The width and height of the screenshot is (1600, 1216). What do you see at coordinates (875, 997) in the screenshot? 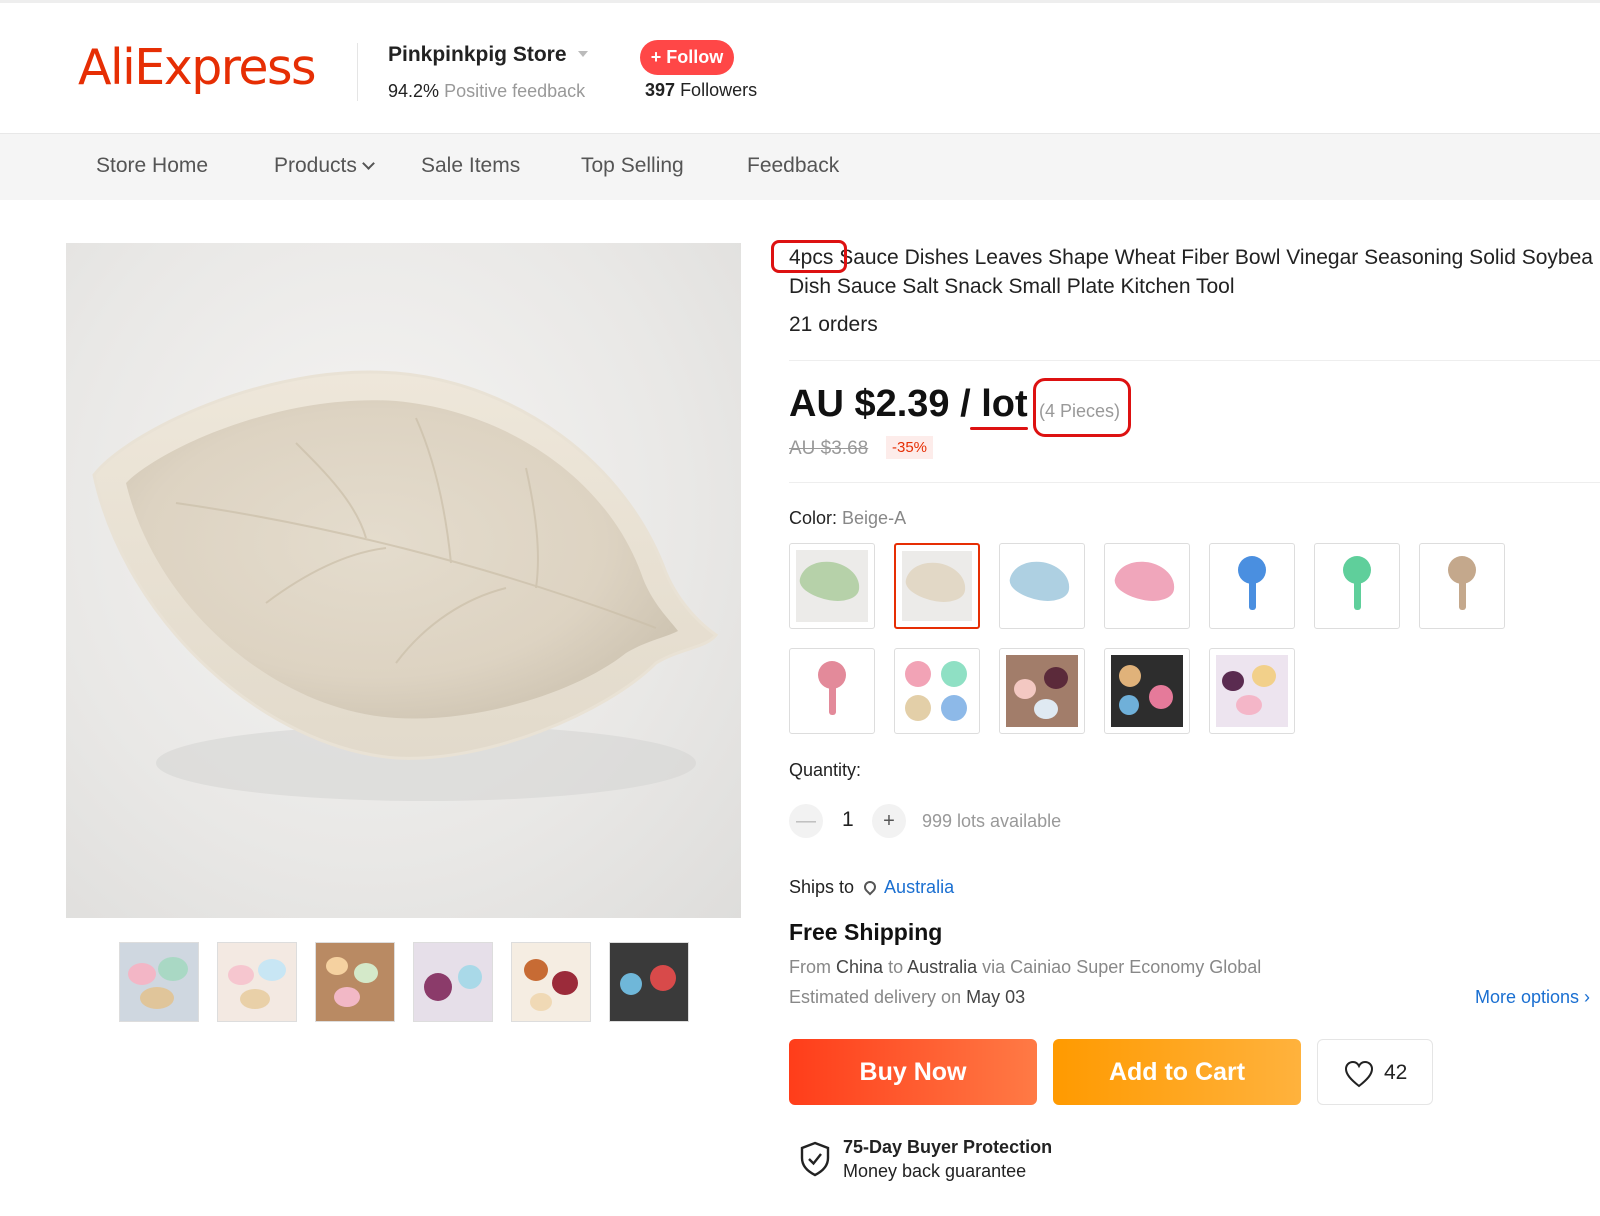
I see `ship-est-prefix: Estimated delivery on` at bounding box center [875, 997].